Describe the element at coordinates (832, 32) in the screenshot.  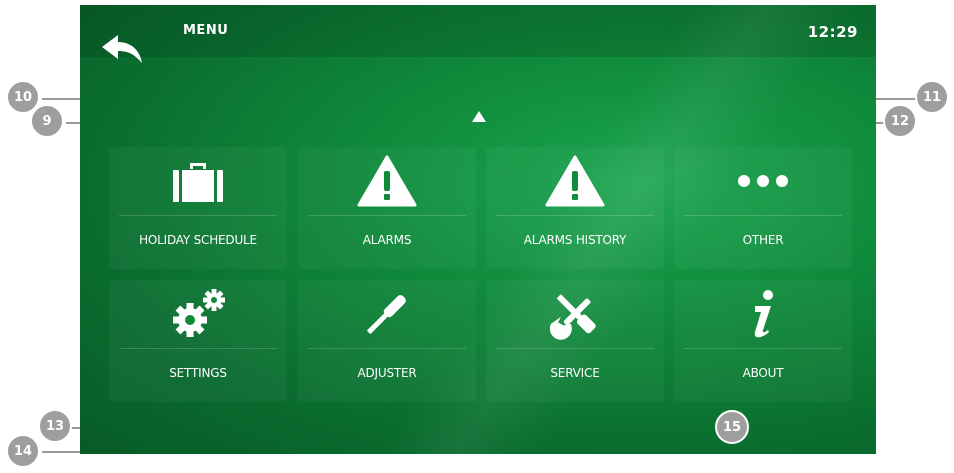
I see `clock: 12:29` at that location.